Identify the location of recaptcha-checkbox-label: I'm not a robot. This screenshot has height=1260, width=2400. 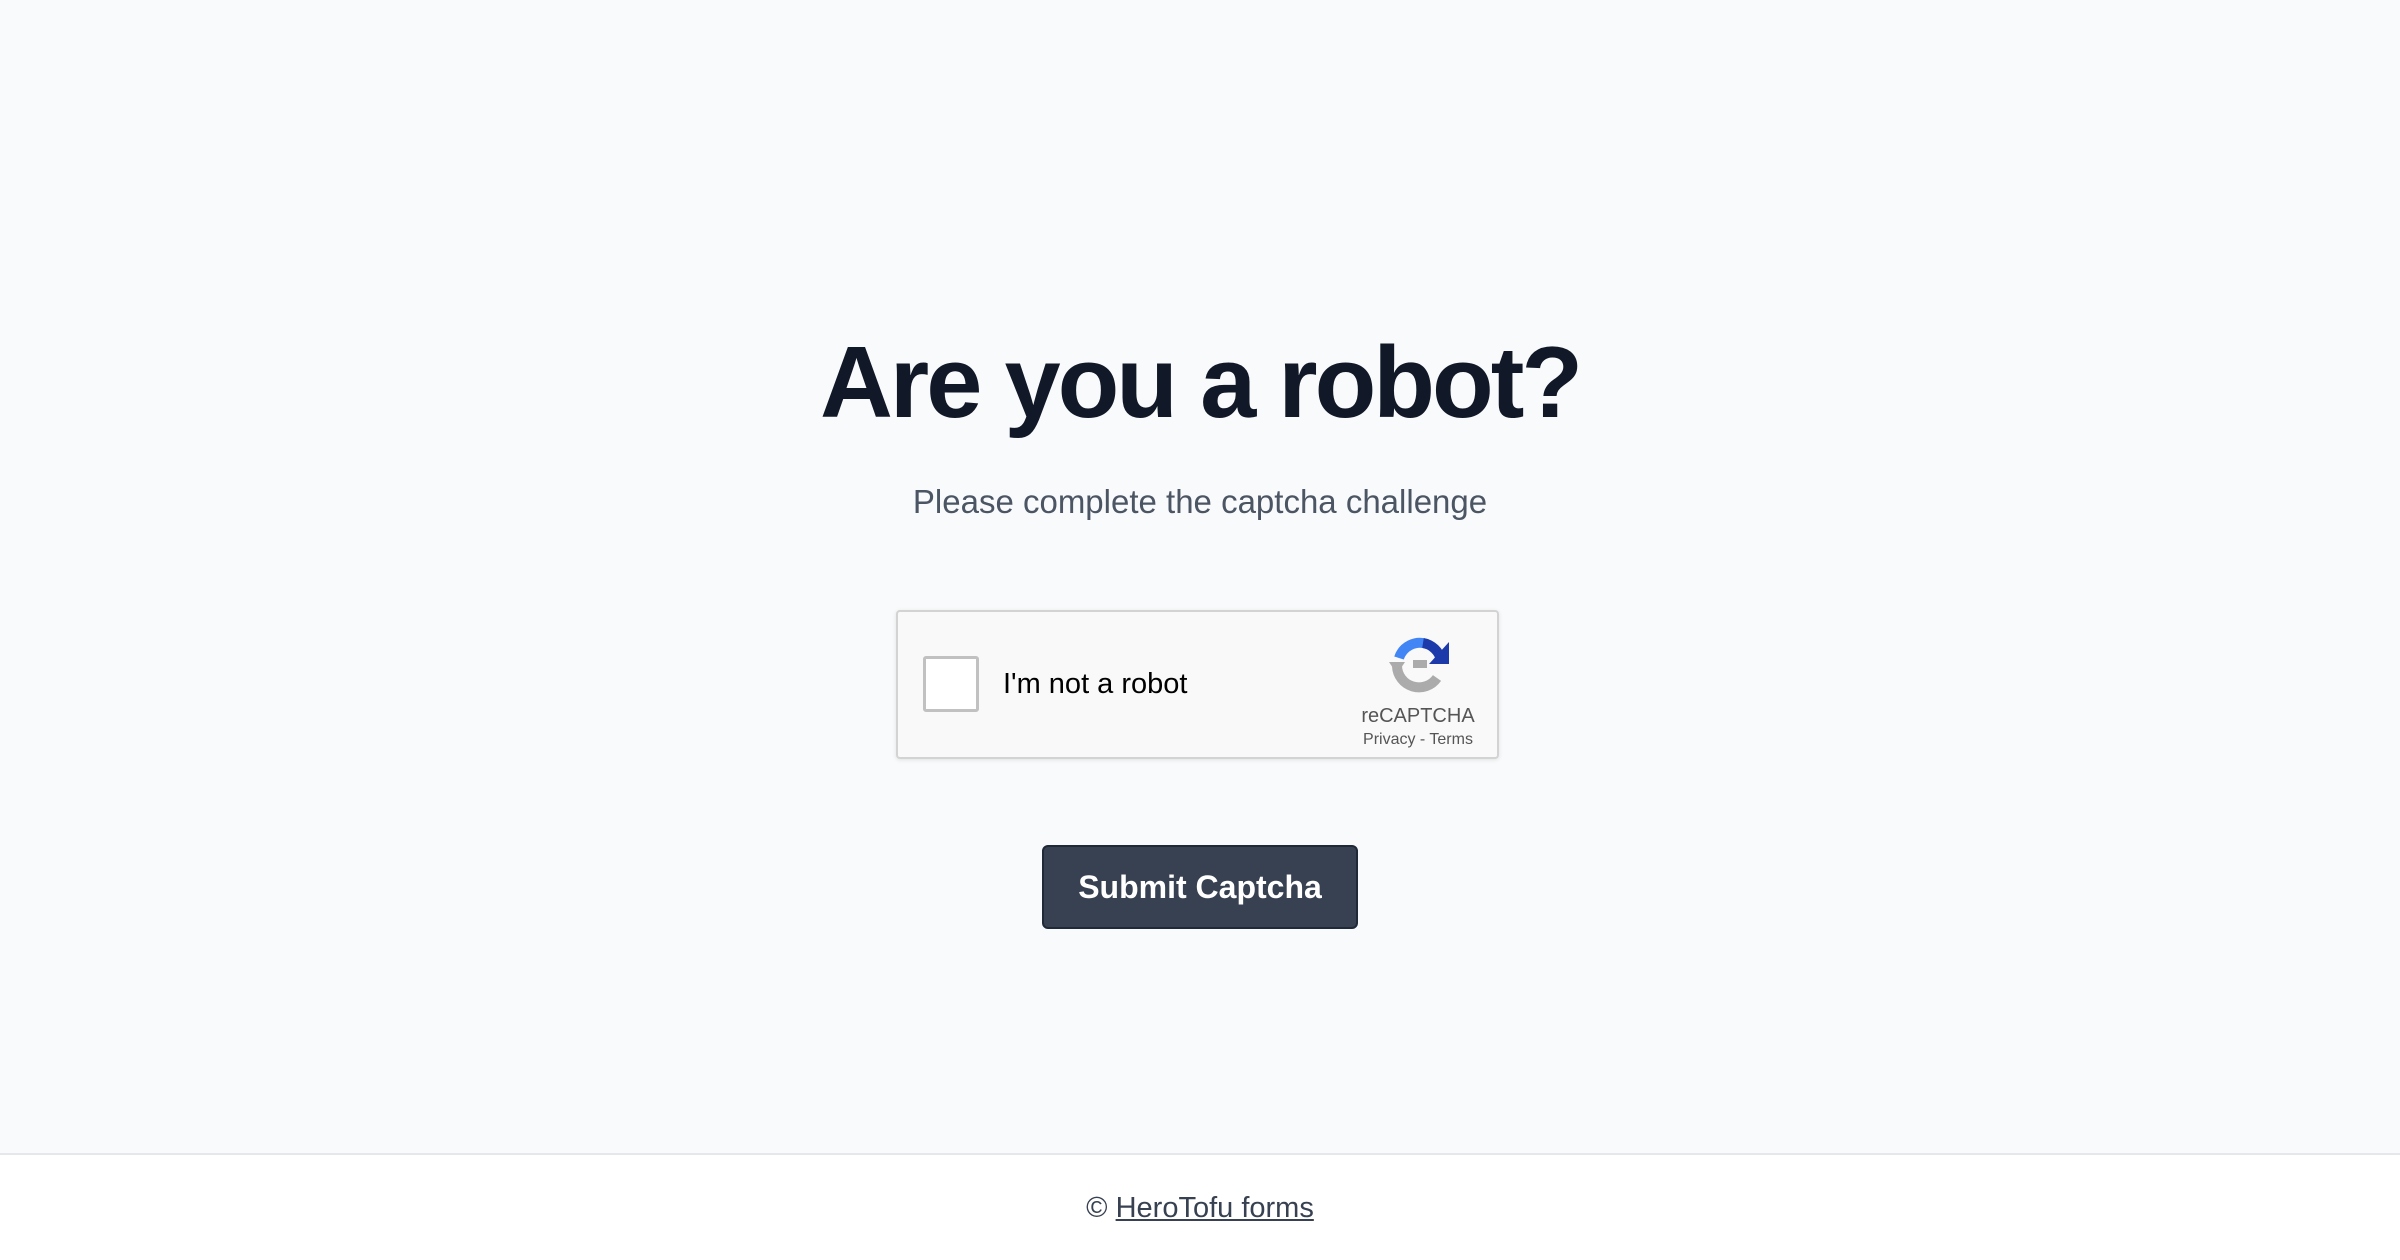
(1095, 684).